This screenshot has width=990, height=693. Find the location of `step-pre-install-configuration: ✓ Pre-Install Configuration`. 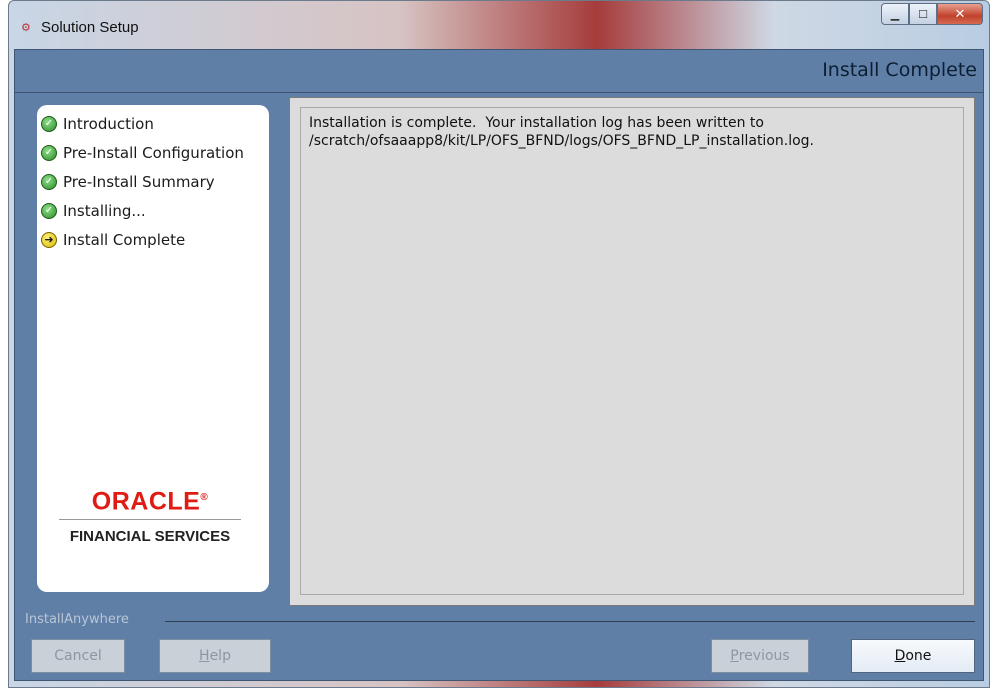

step-pre-install-configuration: ✓ Pre-Install Configuration is located at coordinates (142, 152).